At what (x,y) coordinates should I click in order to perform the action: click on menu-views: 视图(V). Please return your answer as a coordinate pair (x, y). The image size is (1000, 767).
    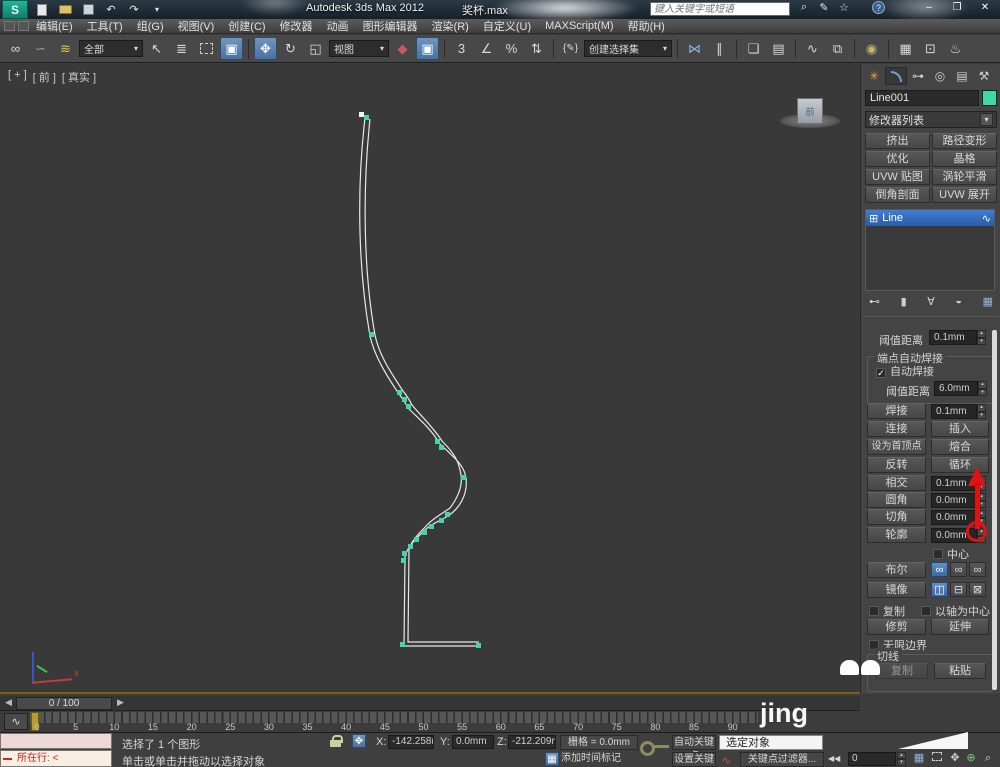
    Looking at the image, I should click on (196, 26).